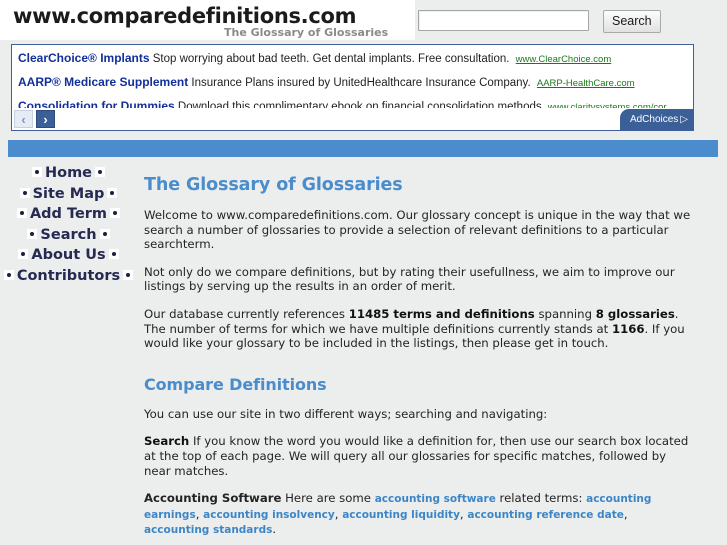  What do you see at coordinates (541, 498) in the screenshot?
I see `accounting-text-2: related terms:` at bounding box center [541, 498].